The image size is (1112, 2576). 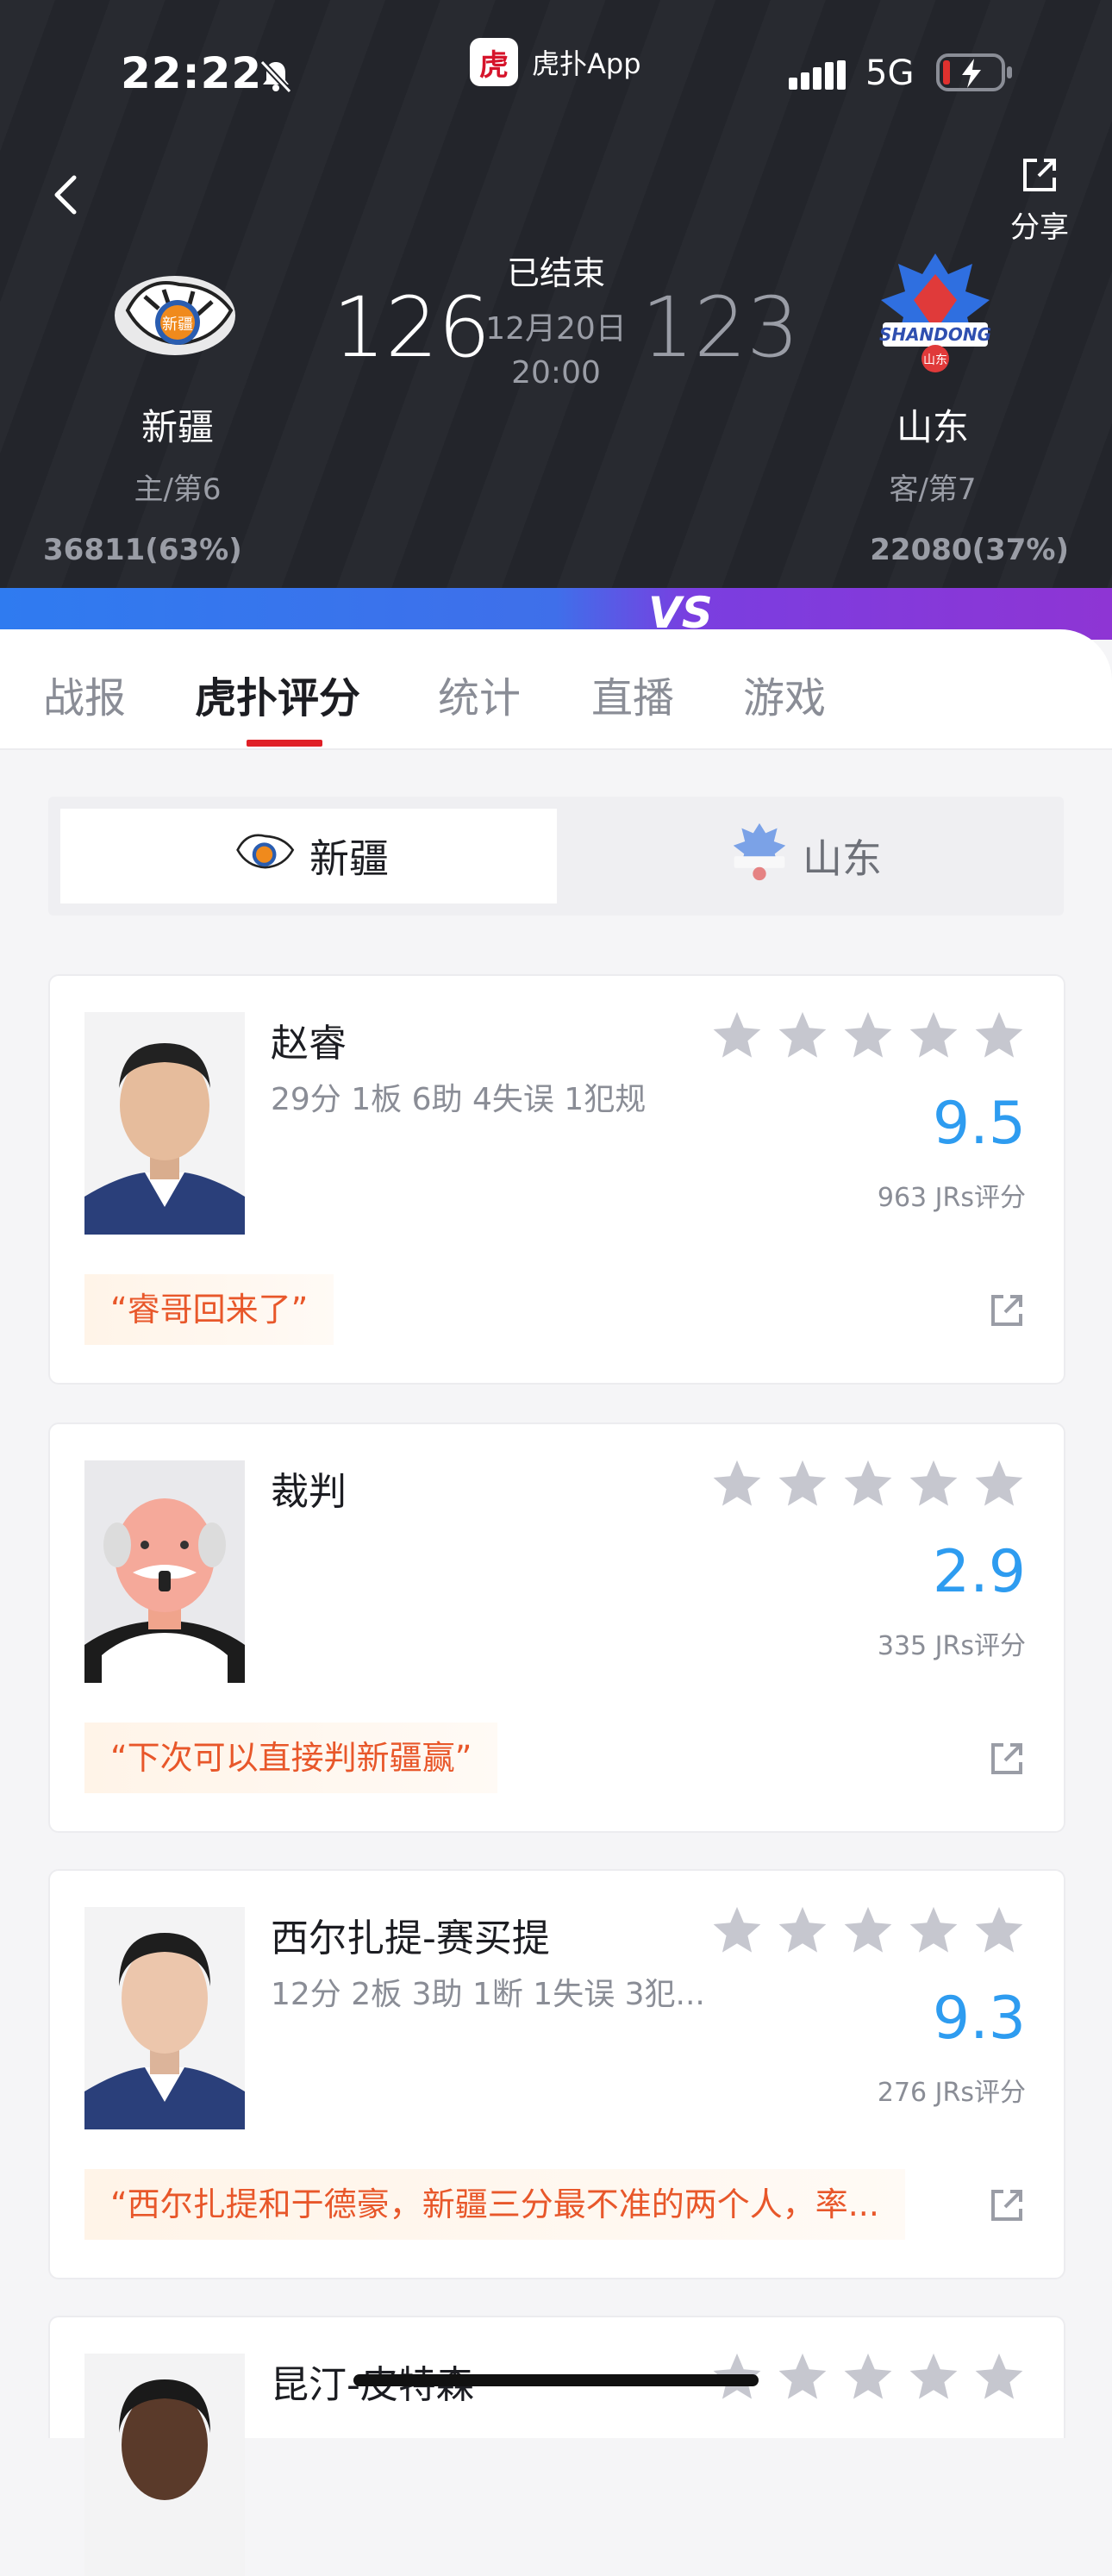 What do you see at coordinates (932, 427) in the screenshot?
I see `away-team-name: 山东` at bounding box center [932, 427].